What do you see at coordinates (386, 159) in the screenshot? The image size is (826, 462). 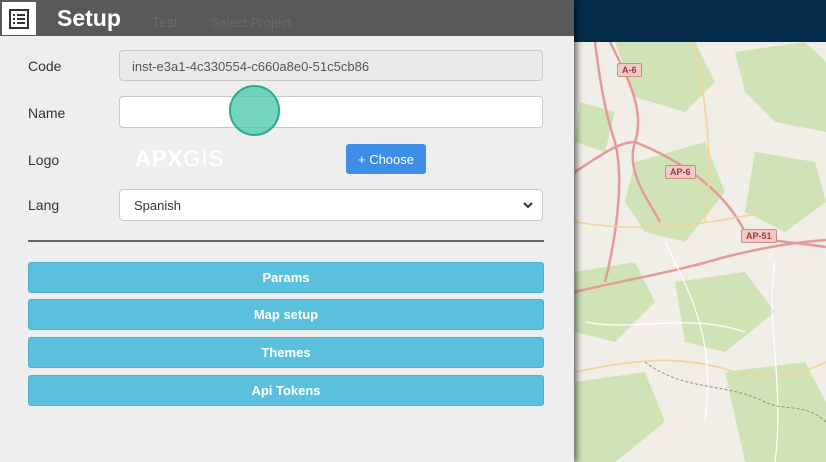 I see `choose-logo-button: + Choose` at bounding box center [386, 159].